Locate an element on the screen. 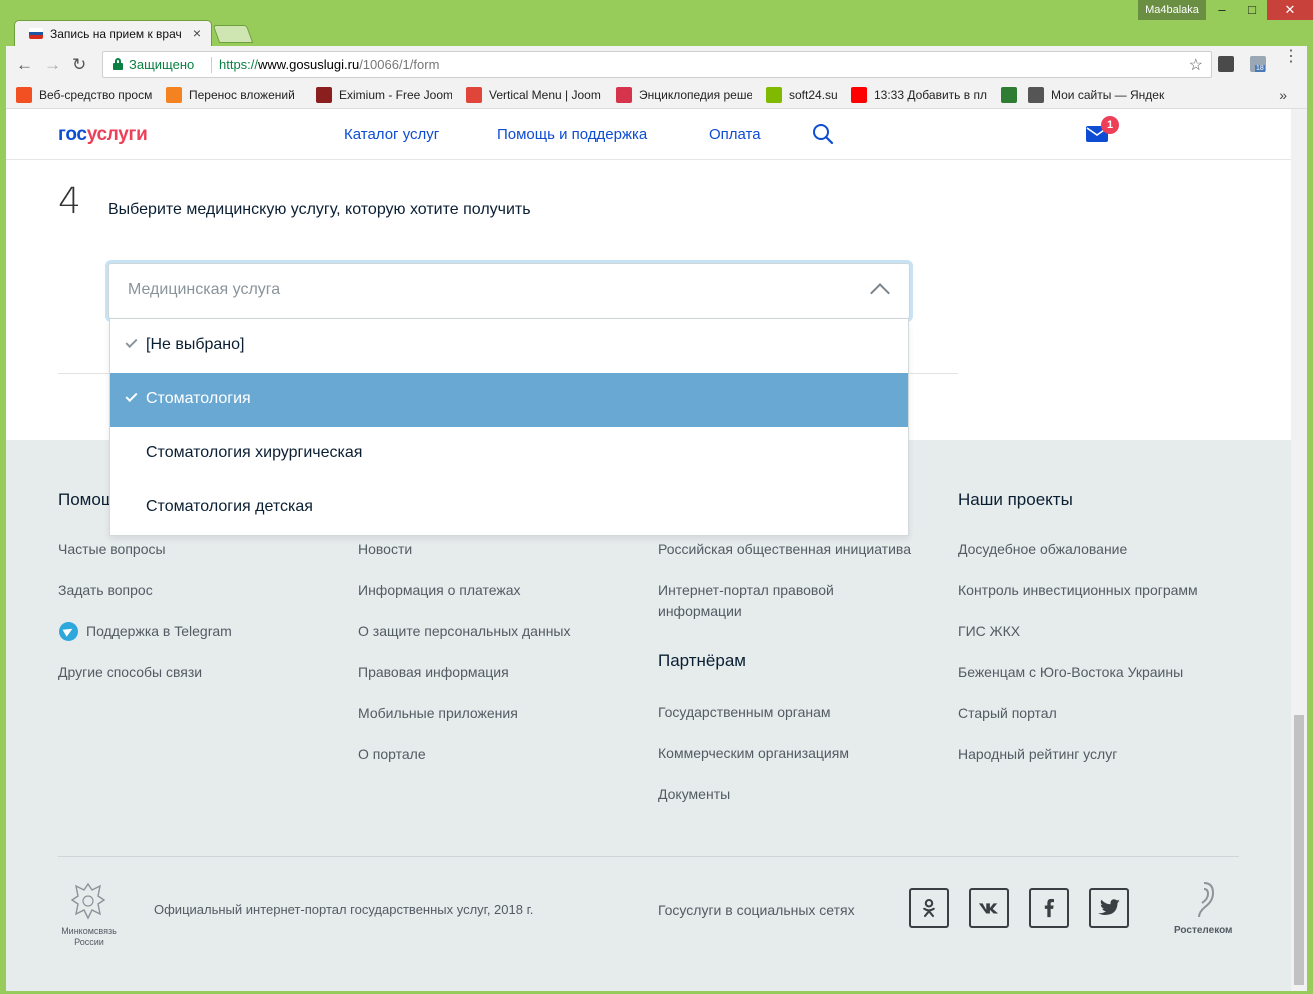 The image size is (1313, 994). gosuslugi-logo: госуслуги is located at coordinates (103, 135).